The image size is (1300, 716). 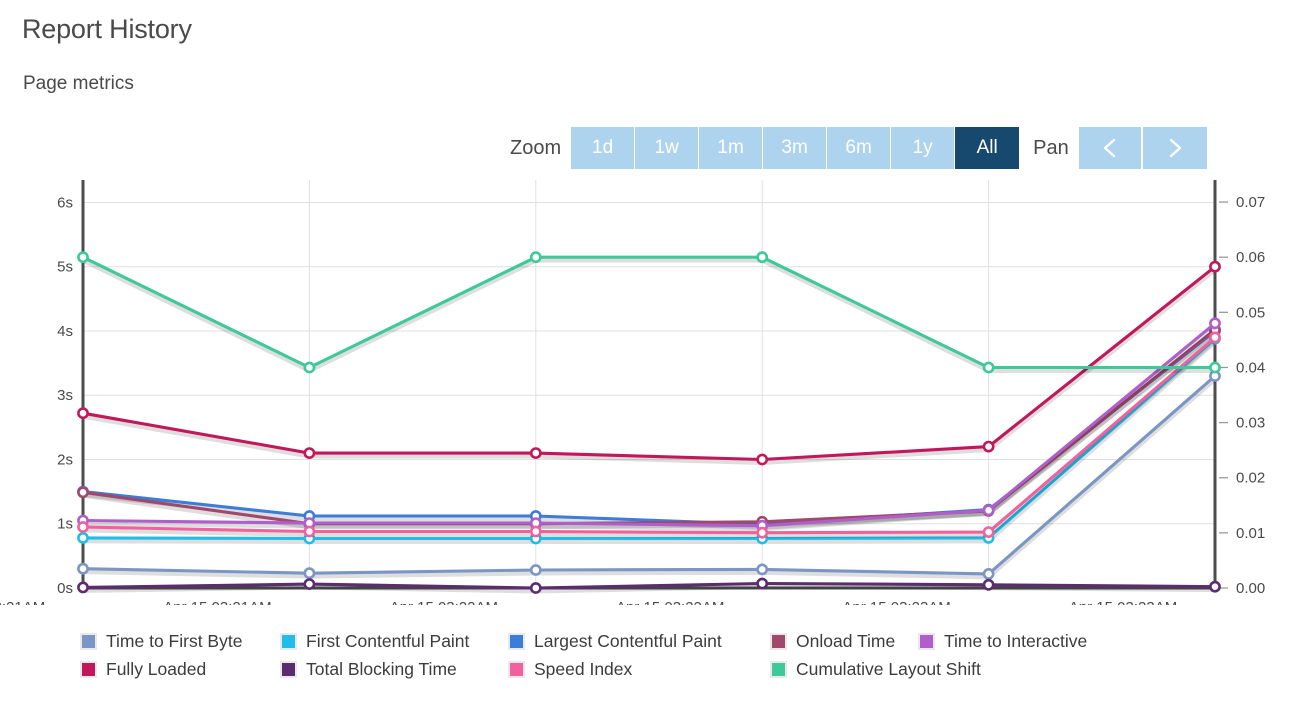 I want to click on zoom-button-1m: 1m, so click(x=731, y=148).